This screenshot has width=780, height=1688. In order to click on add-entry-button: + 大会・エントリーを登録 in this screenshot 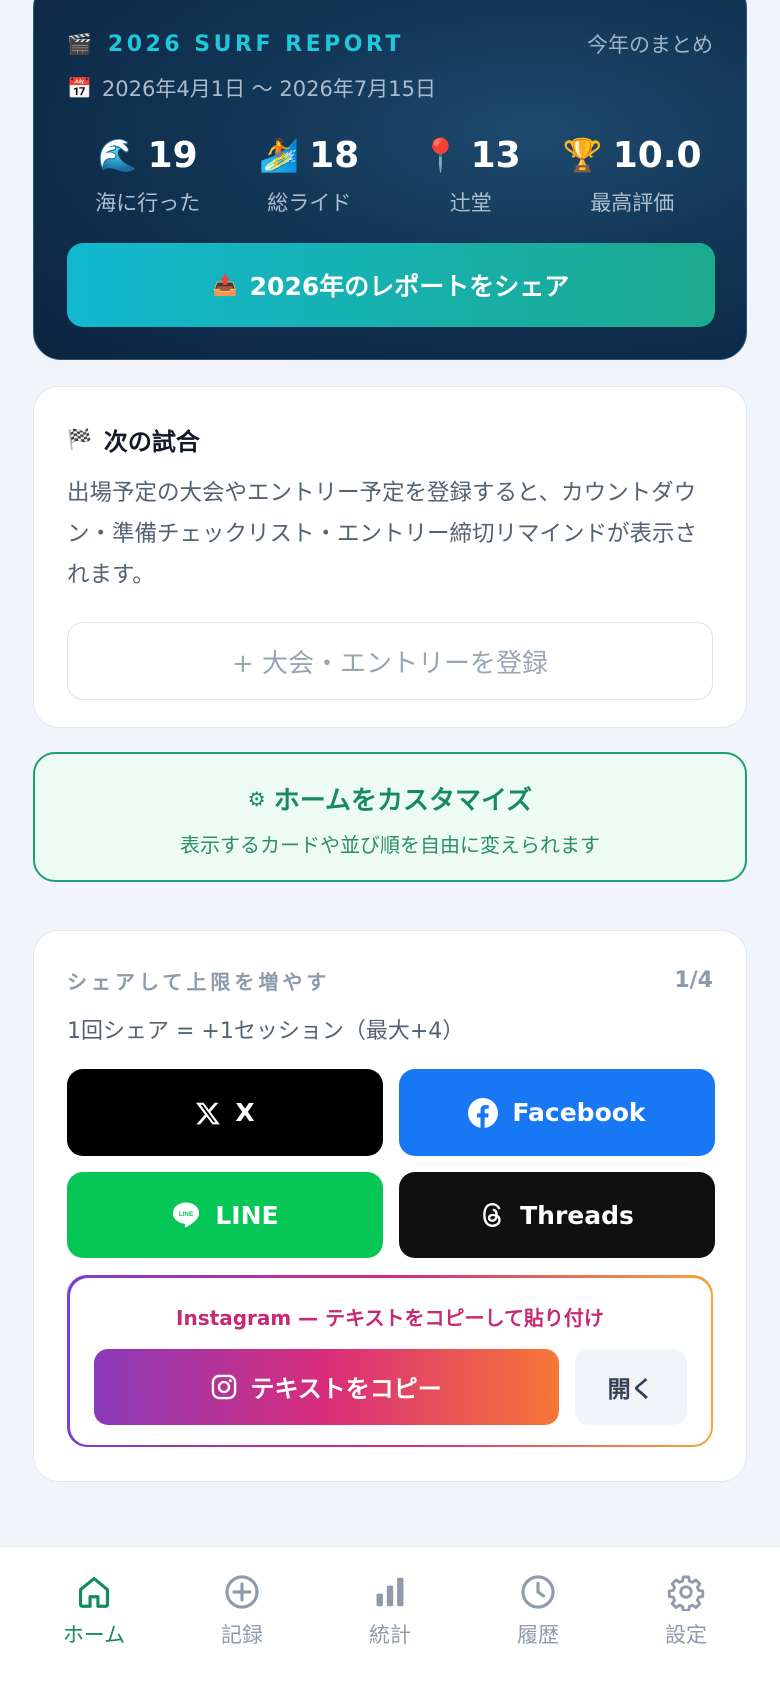, I will do `click(390, 661)`.